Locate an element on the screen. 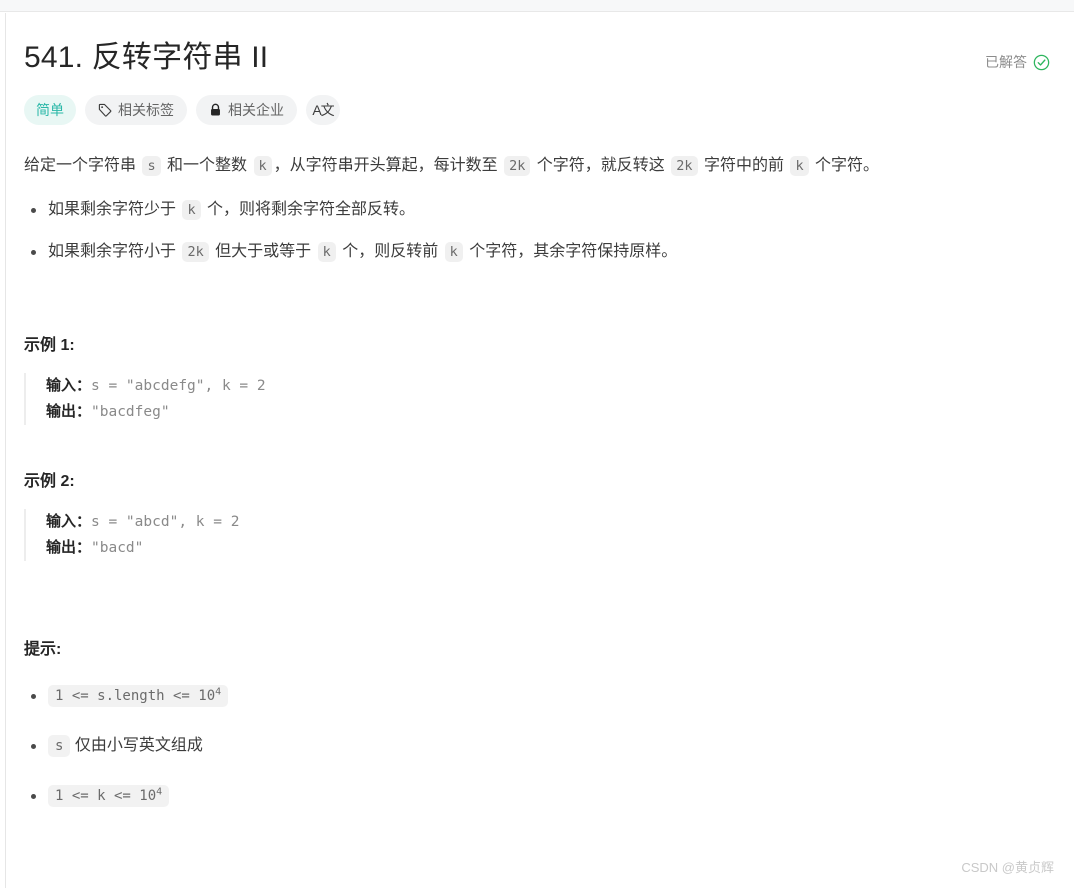  constraint-text: 1 <= s.length <= 10 is located at coordinates (135, 696).